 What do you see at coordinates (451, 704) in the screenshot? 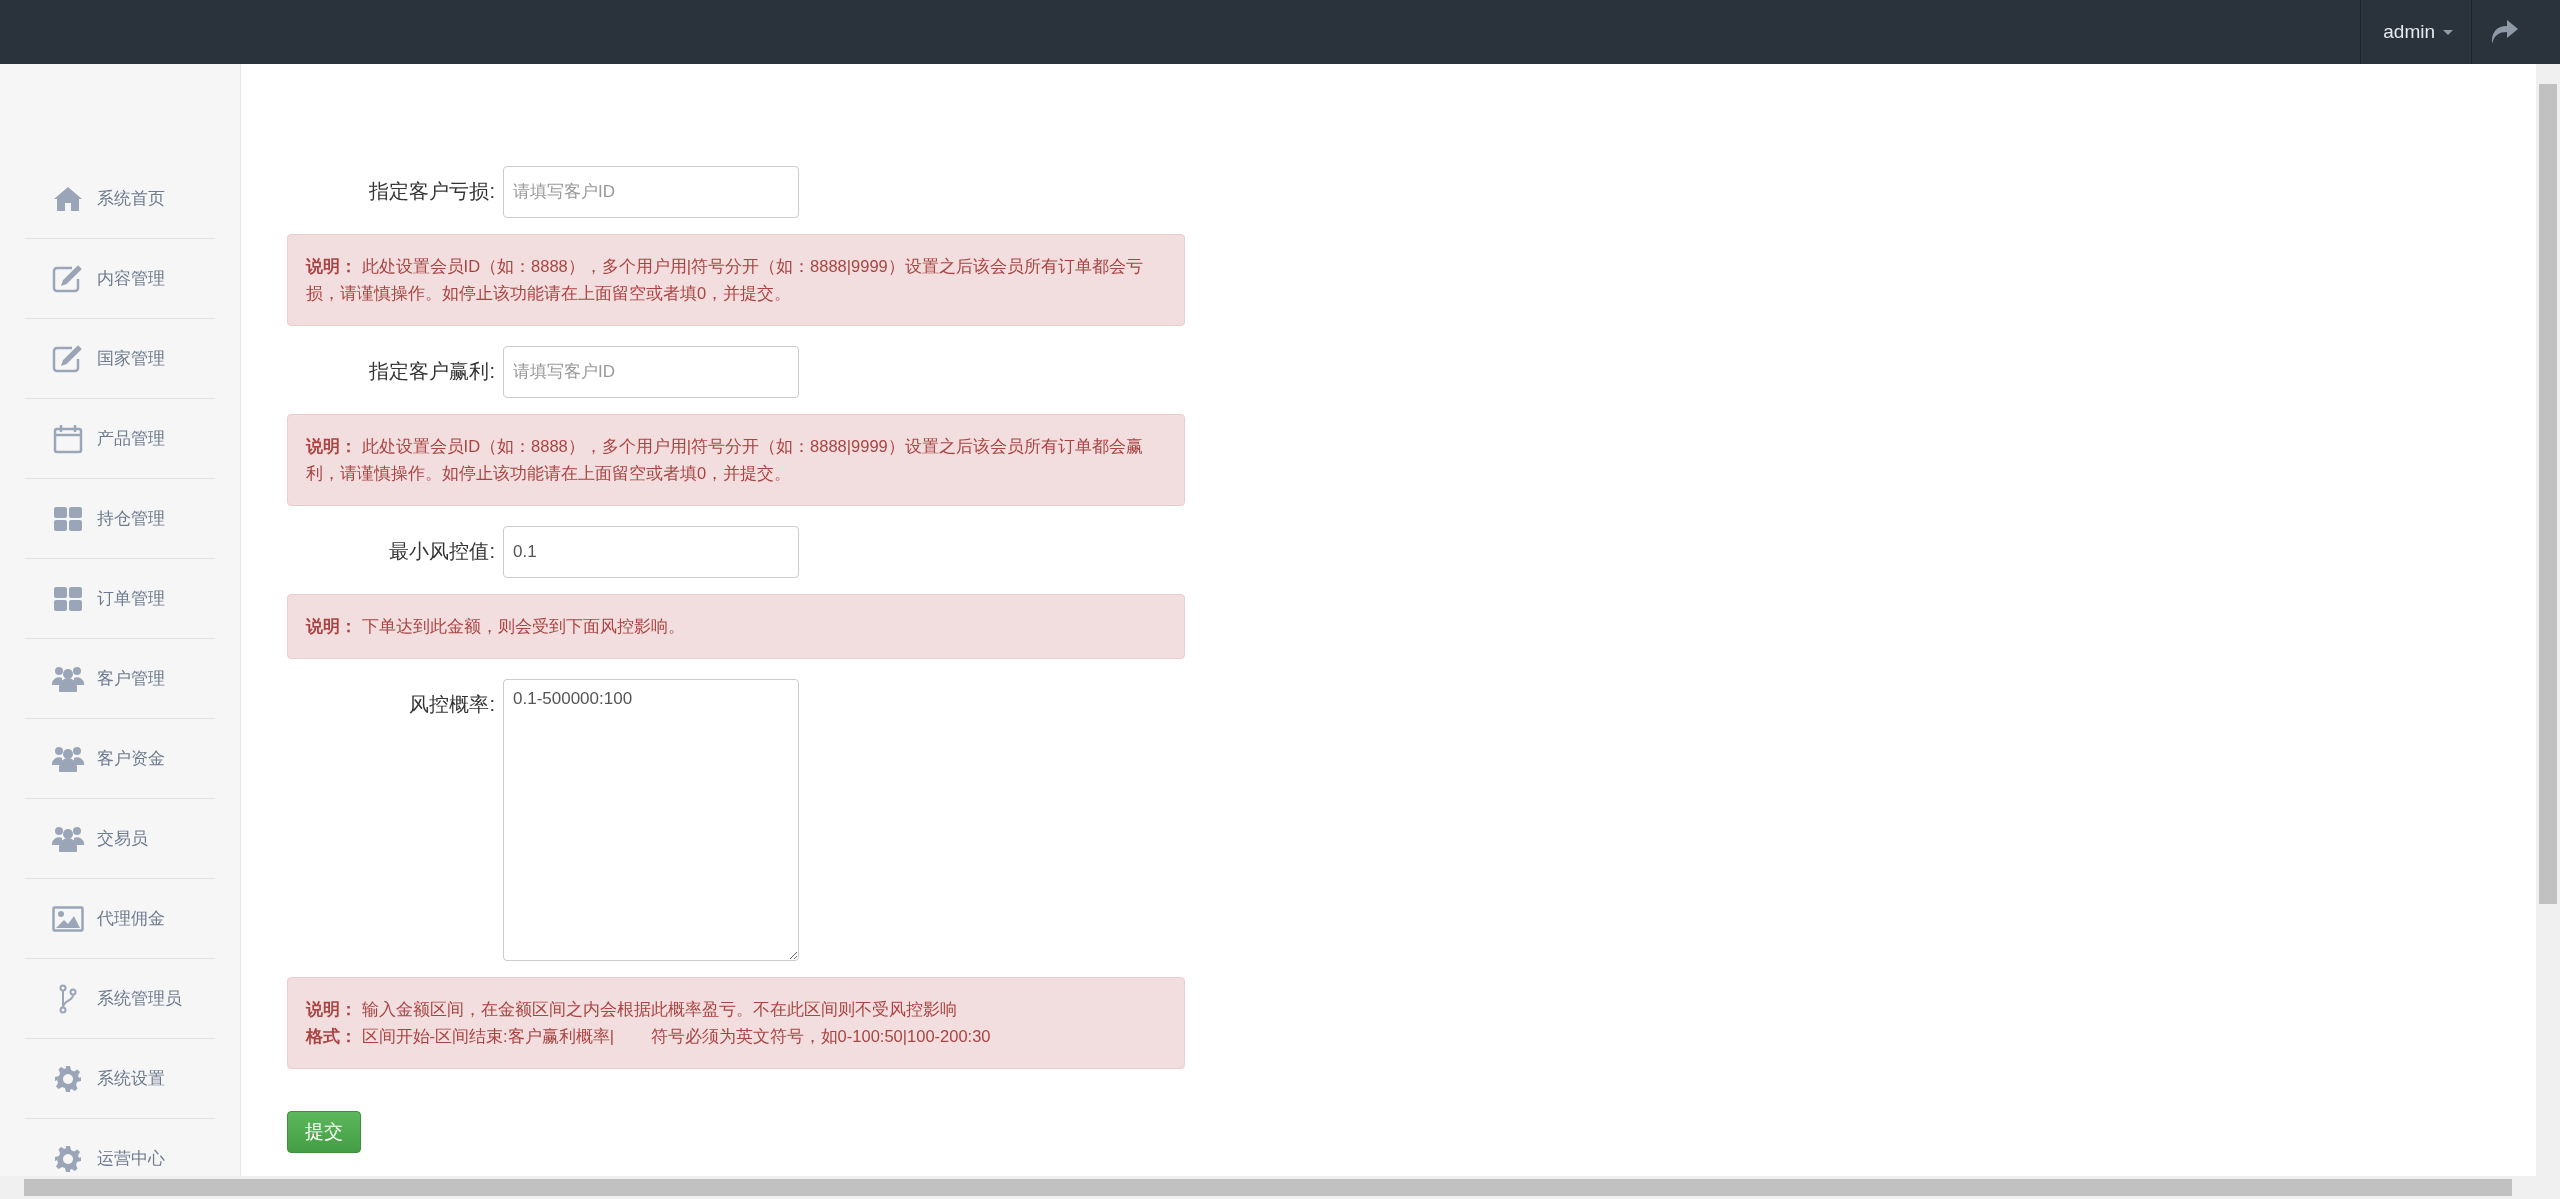
I see `field-label: 风控概率:` at bounding box center [451, 704].